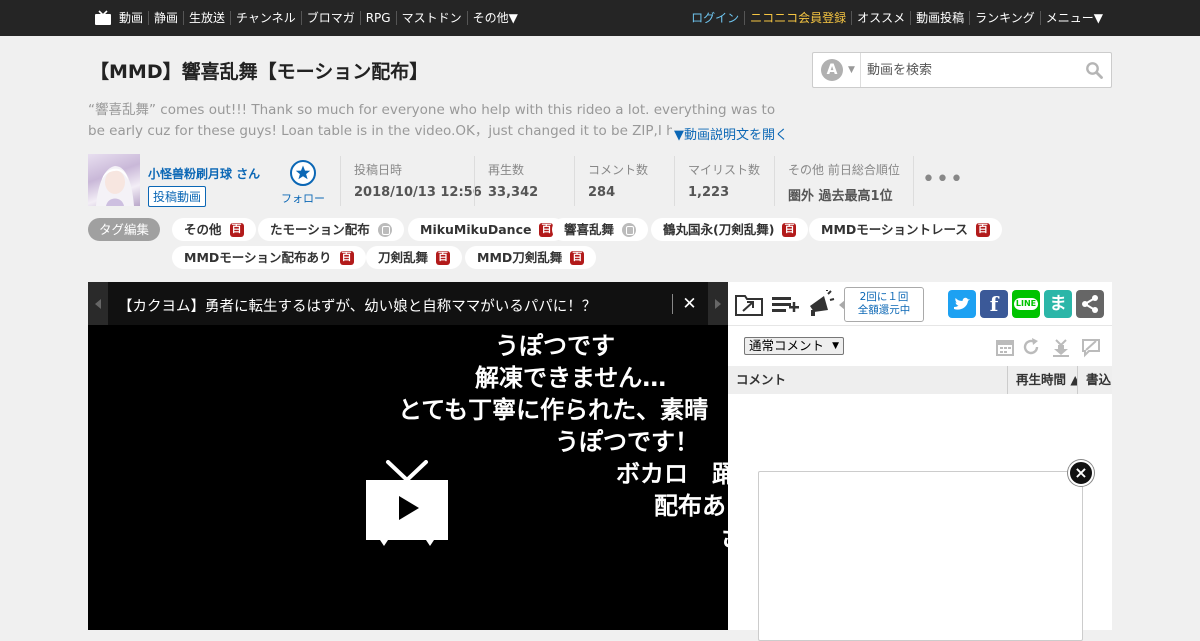 The height and width of the screenshot is (641, 1200). What do you see at coordinates (844, 181) in the screenshot?
I see `stat-ranking: その他 前日総合順位 圏外 過去最高1位` at bounding box center [844, 181].